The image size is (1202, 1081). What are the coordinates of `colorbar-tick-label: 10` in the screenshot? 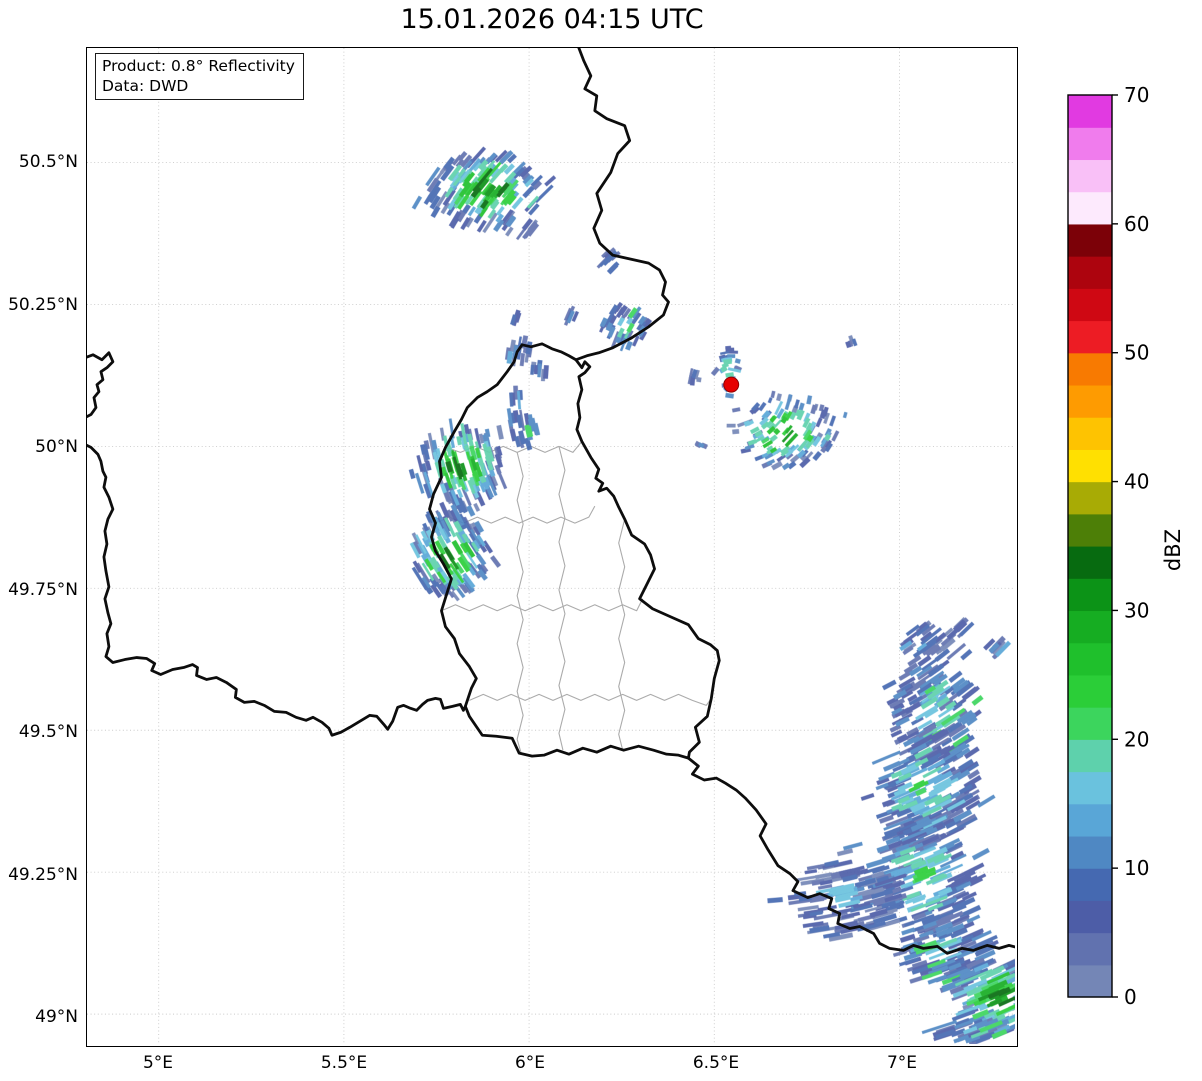 It's located at (1136, 868).